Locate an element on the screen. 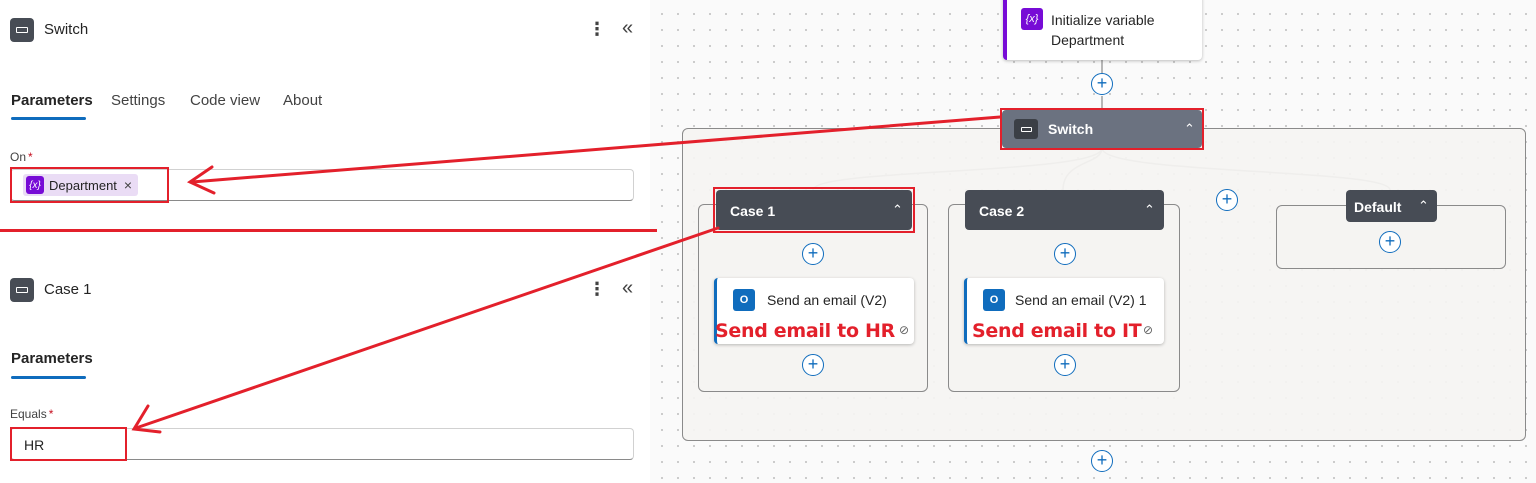 This screenshot has width=1536, height=483. tab-about: About is located at coordinates (302, 100).